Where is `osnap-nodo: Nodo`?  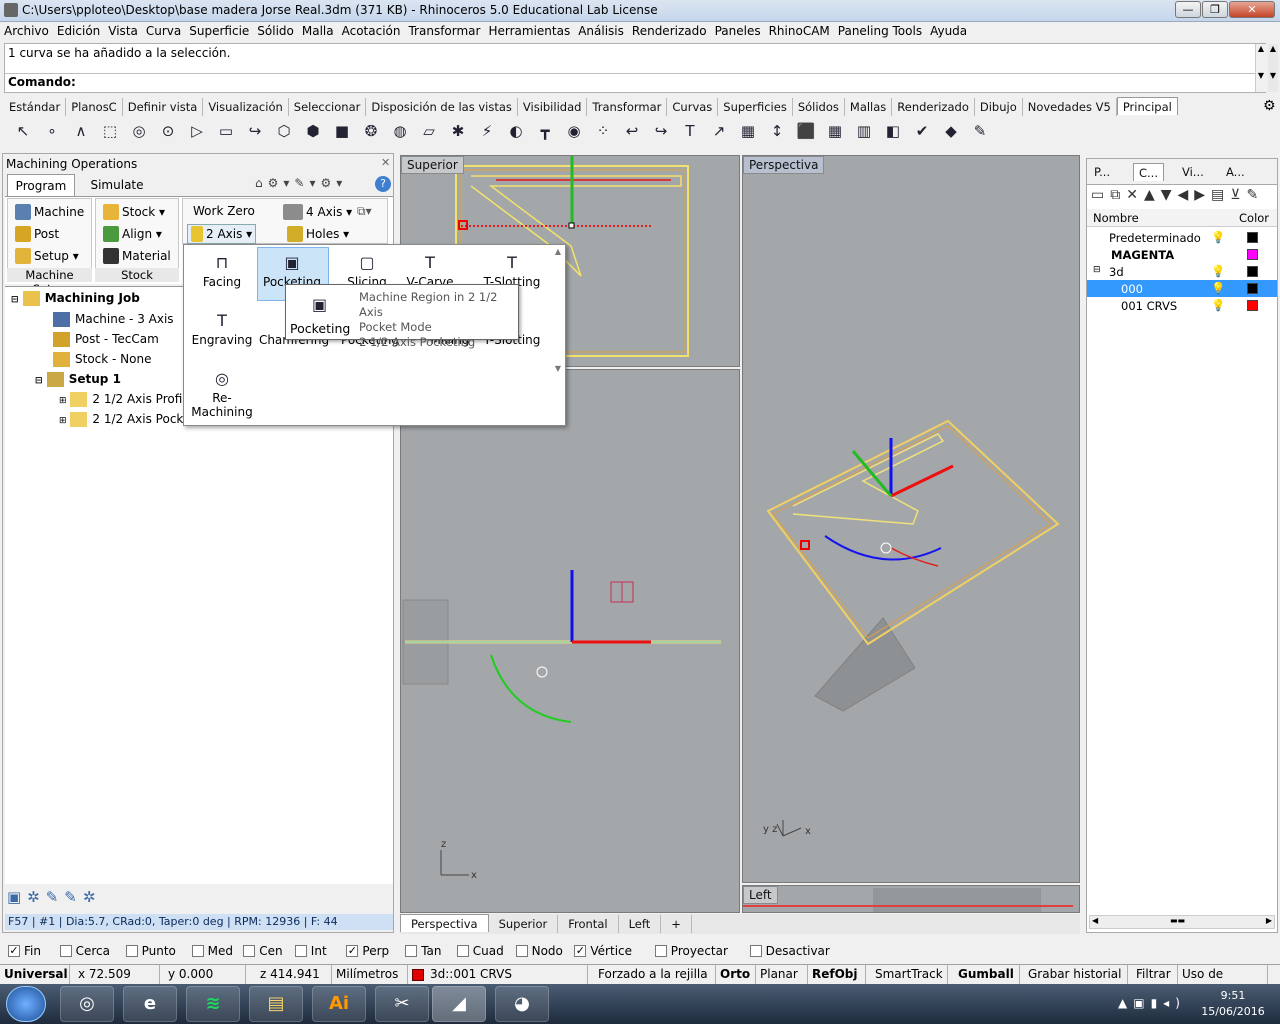 osnap-nodo: Nodo is located at coordinates (539, 951).